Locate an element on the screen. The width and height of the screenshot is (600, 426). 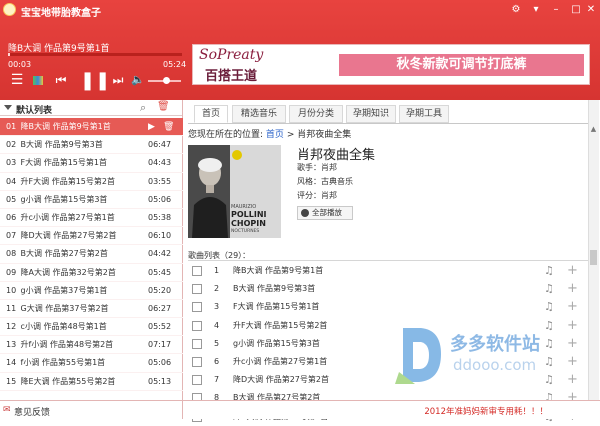
row-number: 11 is located at coordinates (11, 308).